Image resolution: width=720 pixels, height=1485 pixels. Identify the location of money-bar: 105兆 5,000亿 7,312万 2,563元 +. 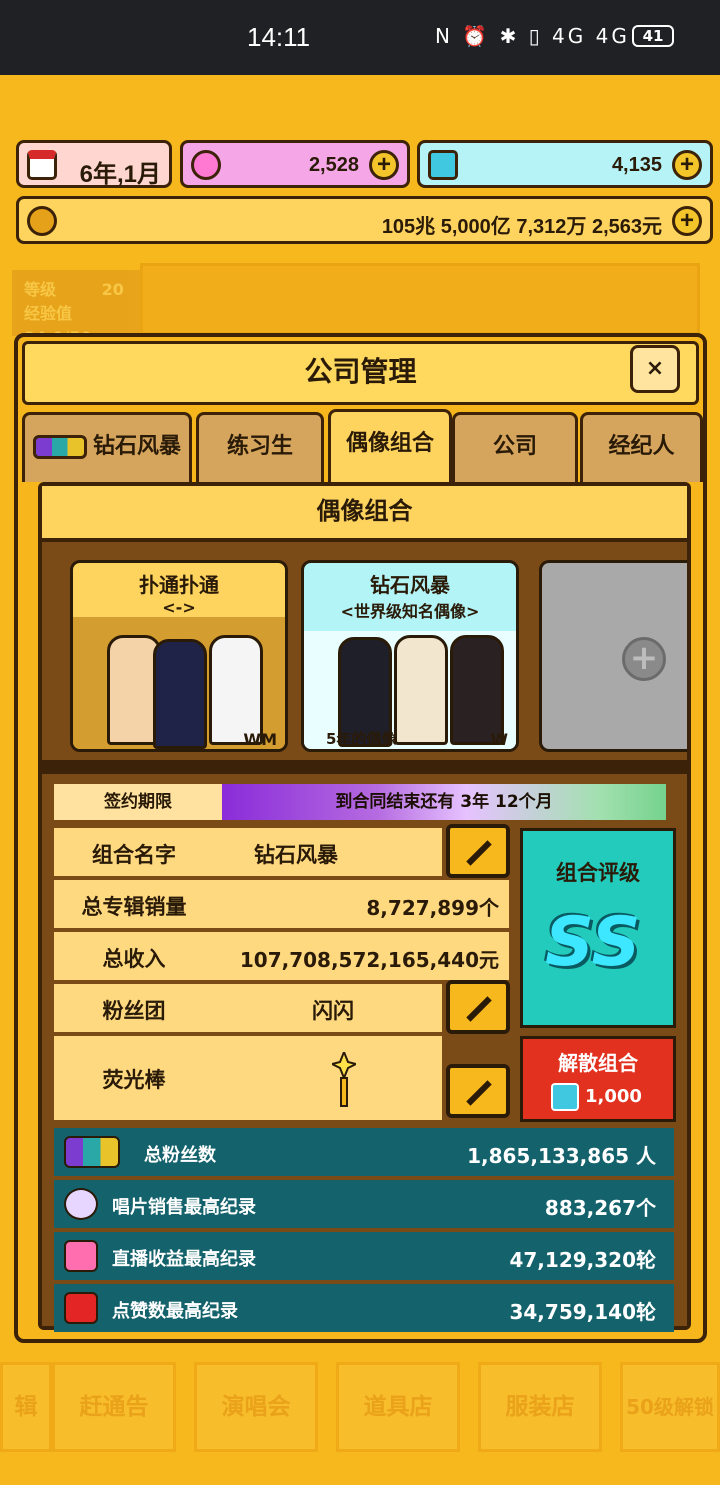
(364, 220).